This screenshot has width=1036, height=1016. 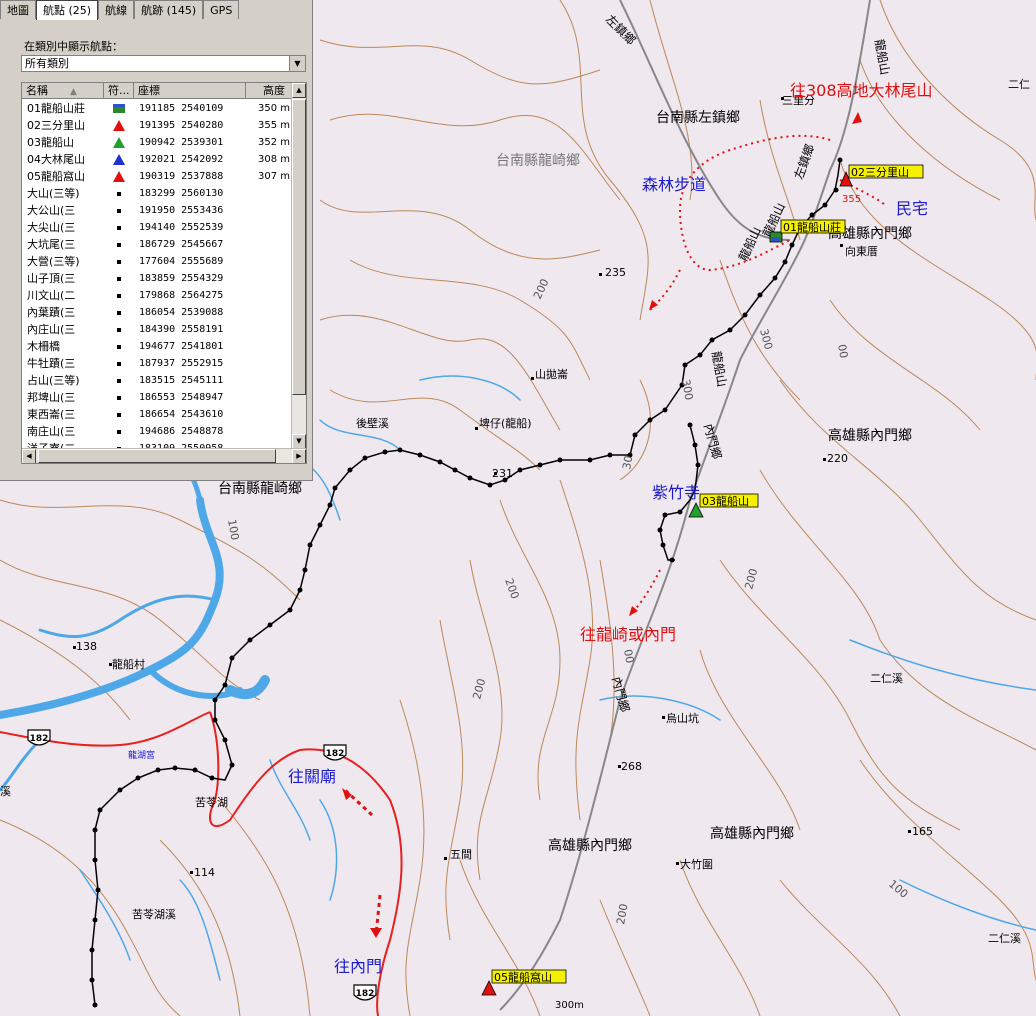 What do you see at coordinates (73, 92) in the screenshot?
I see `sort-ascending-icon: ▲` at bounding box center [73, 92].